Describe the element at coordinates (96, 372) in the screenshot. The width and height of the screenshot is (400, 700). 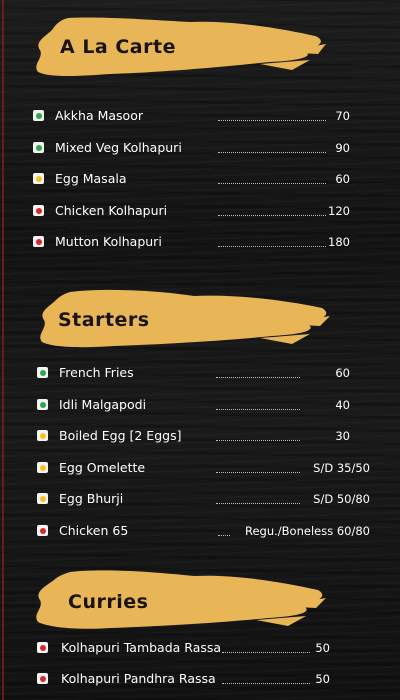
I see `item-name: French Fries` at that location.